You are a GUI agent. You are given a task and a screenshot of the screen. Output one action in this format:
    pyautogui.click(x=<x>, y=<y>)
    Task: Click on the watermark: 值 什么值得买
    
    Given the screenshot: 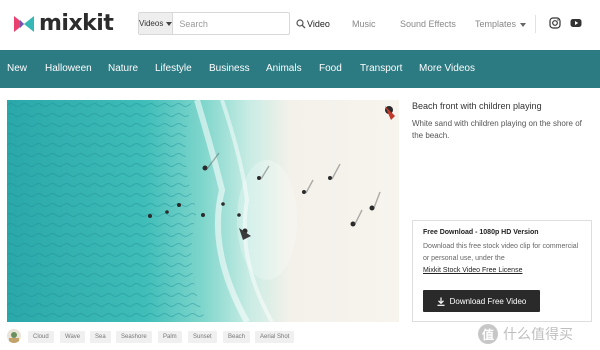 What is the action you would take?
    pyautogui.click(x=525, y=334)
    